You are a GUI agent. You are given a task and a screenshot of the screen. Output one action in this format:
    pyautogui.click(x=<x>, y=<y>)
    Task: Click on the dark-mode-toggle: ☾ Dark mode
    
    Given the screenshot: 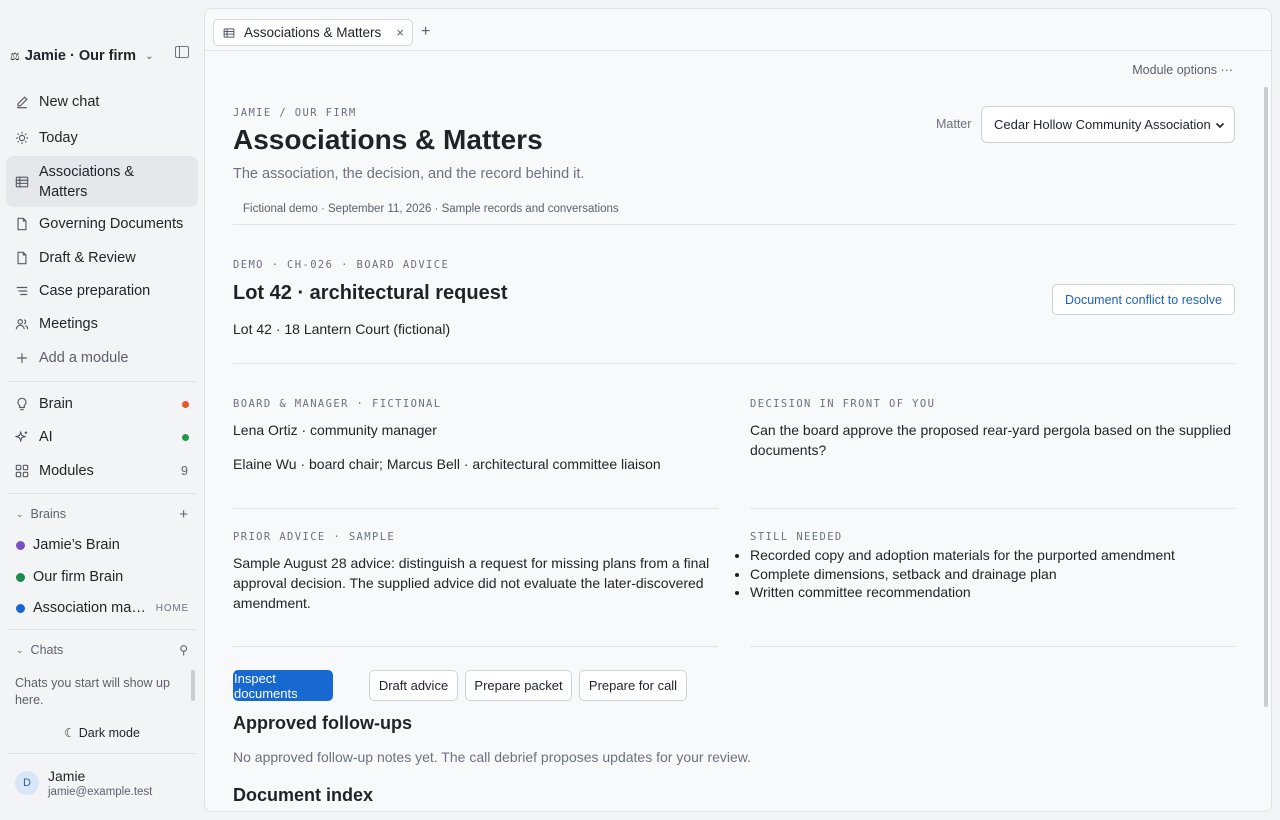 What is the action you would take?
    pyautogui.click(x=102, y=732)
    